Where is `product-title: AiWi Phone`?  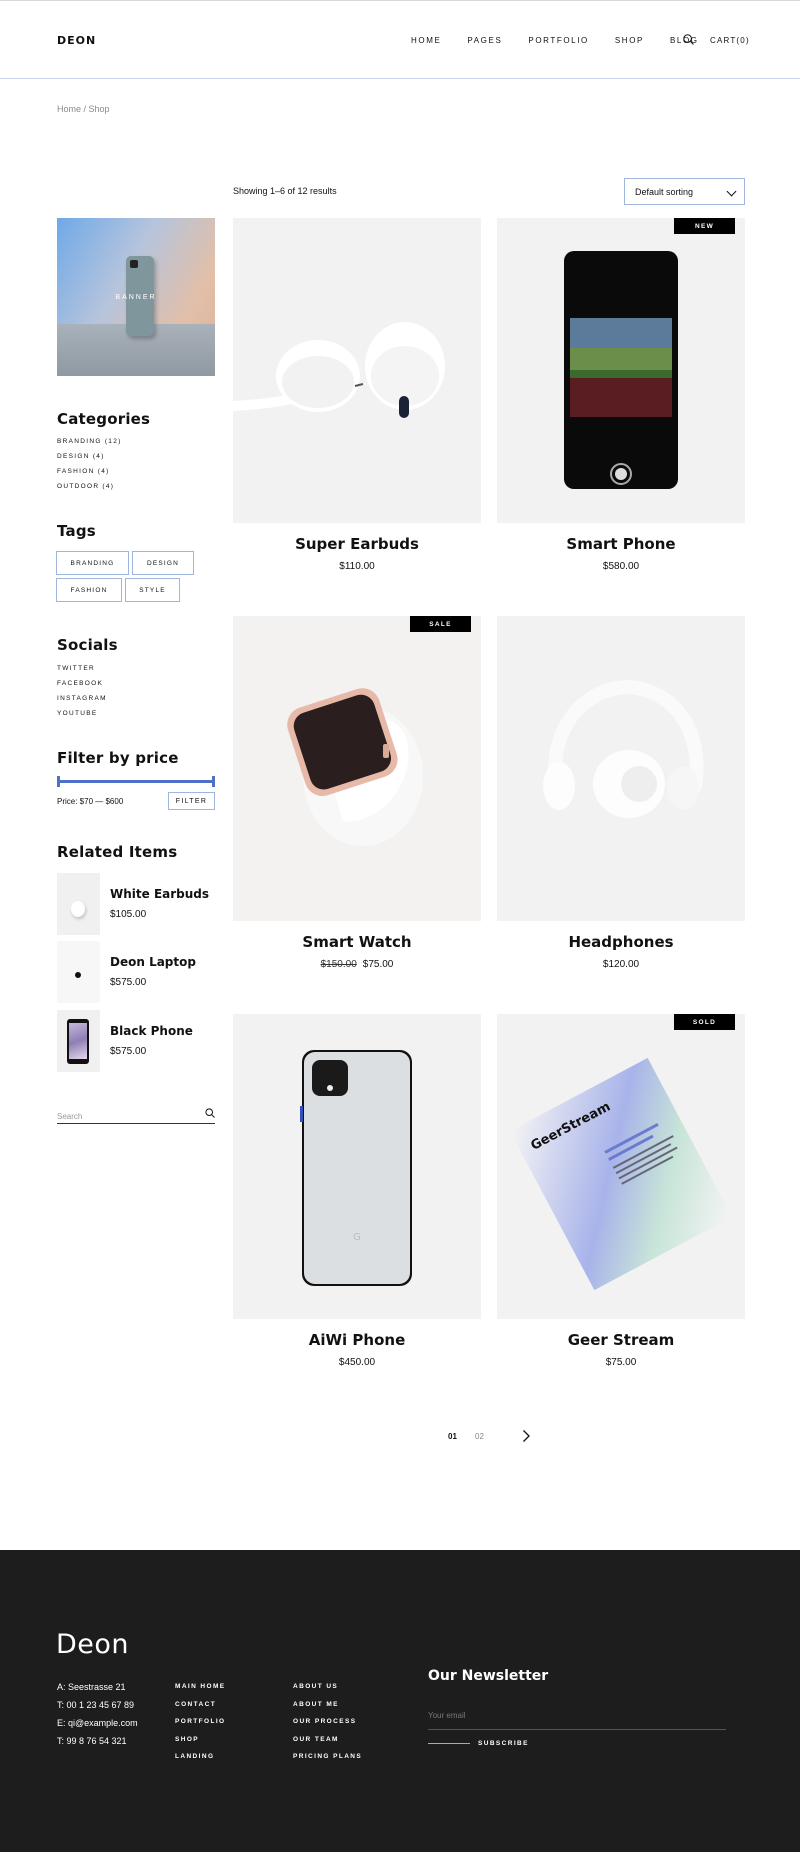 product-title: AiWi Phone is located at coordinates (357, 1340).